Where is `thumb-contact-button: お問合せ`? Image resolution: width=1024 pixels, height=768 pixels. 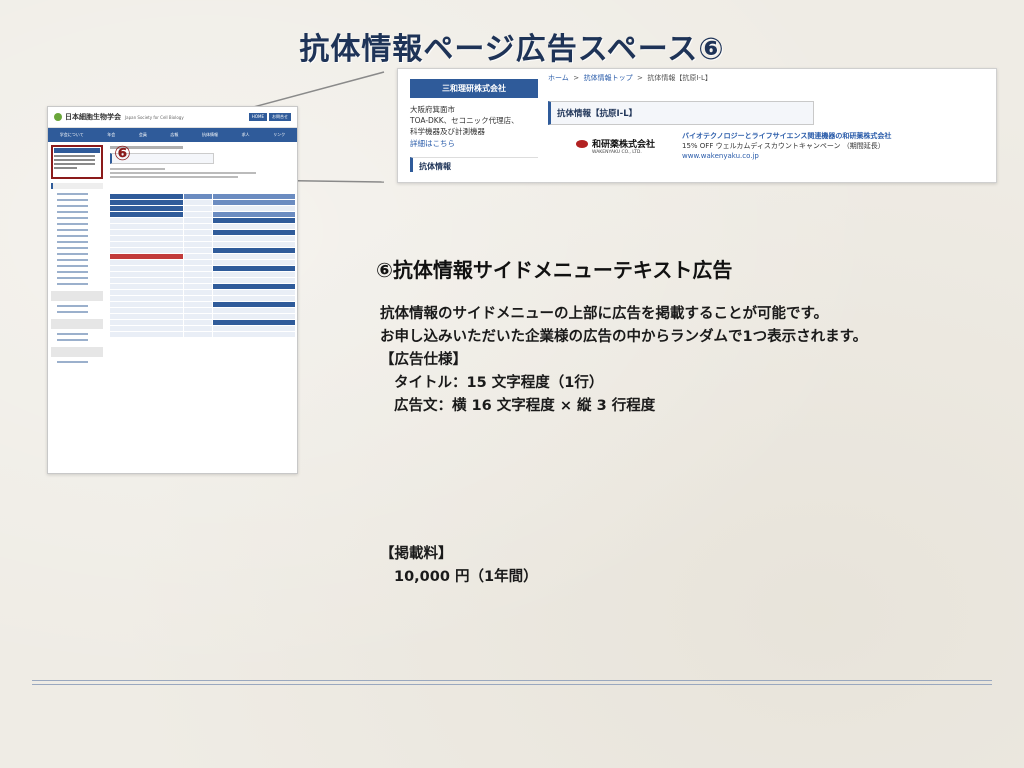 thumb-contact-button: お問合せ is located at coordinates (280, 117).